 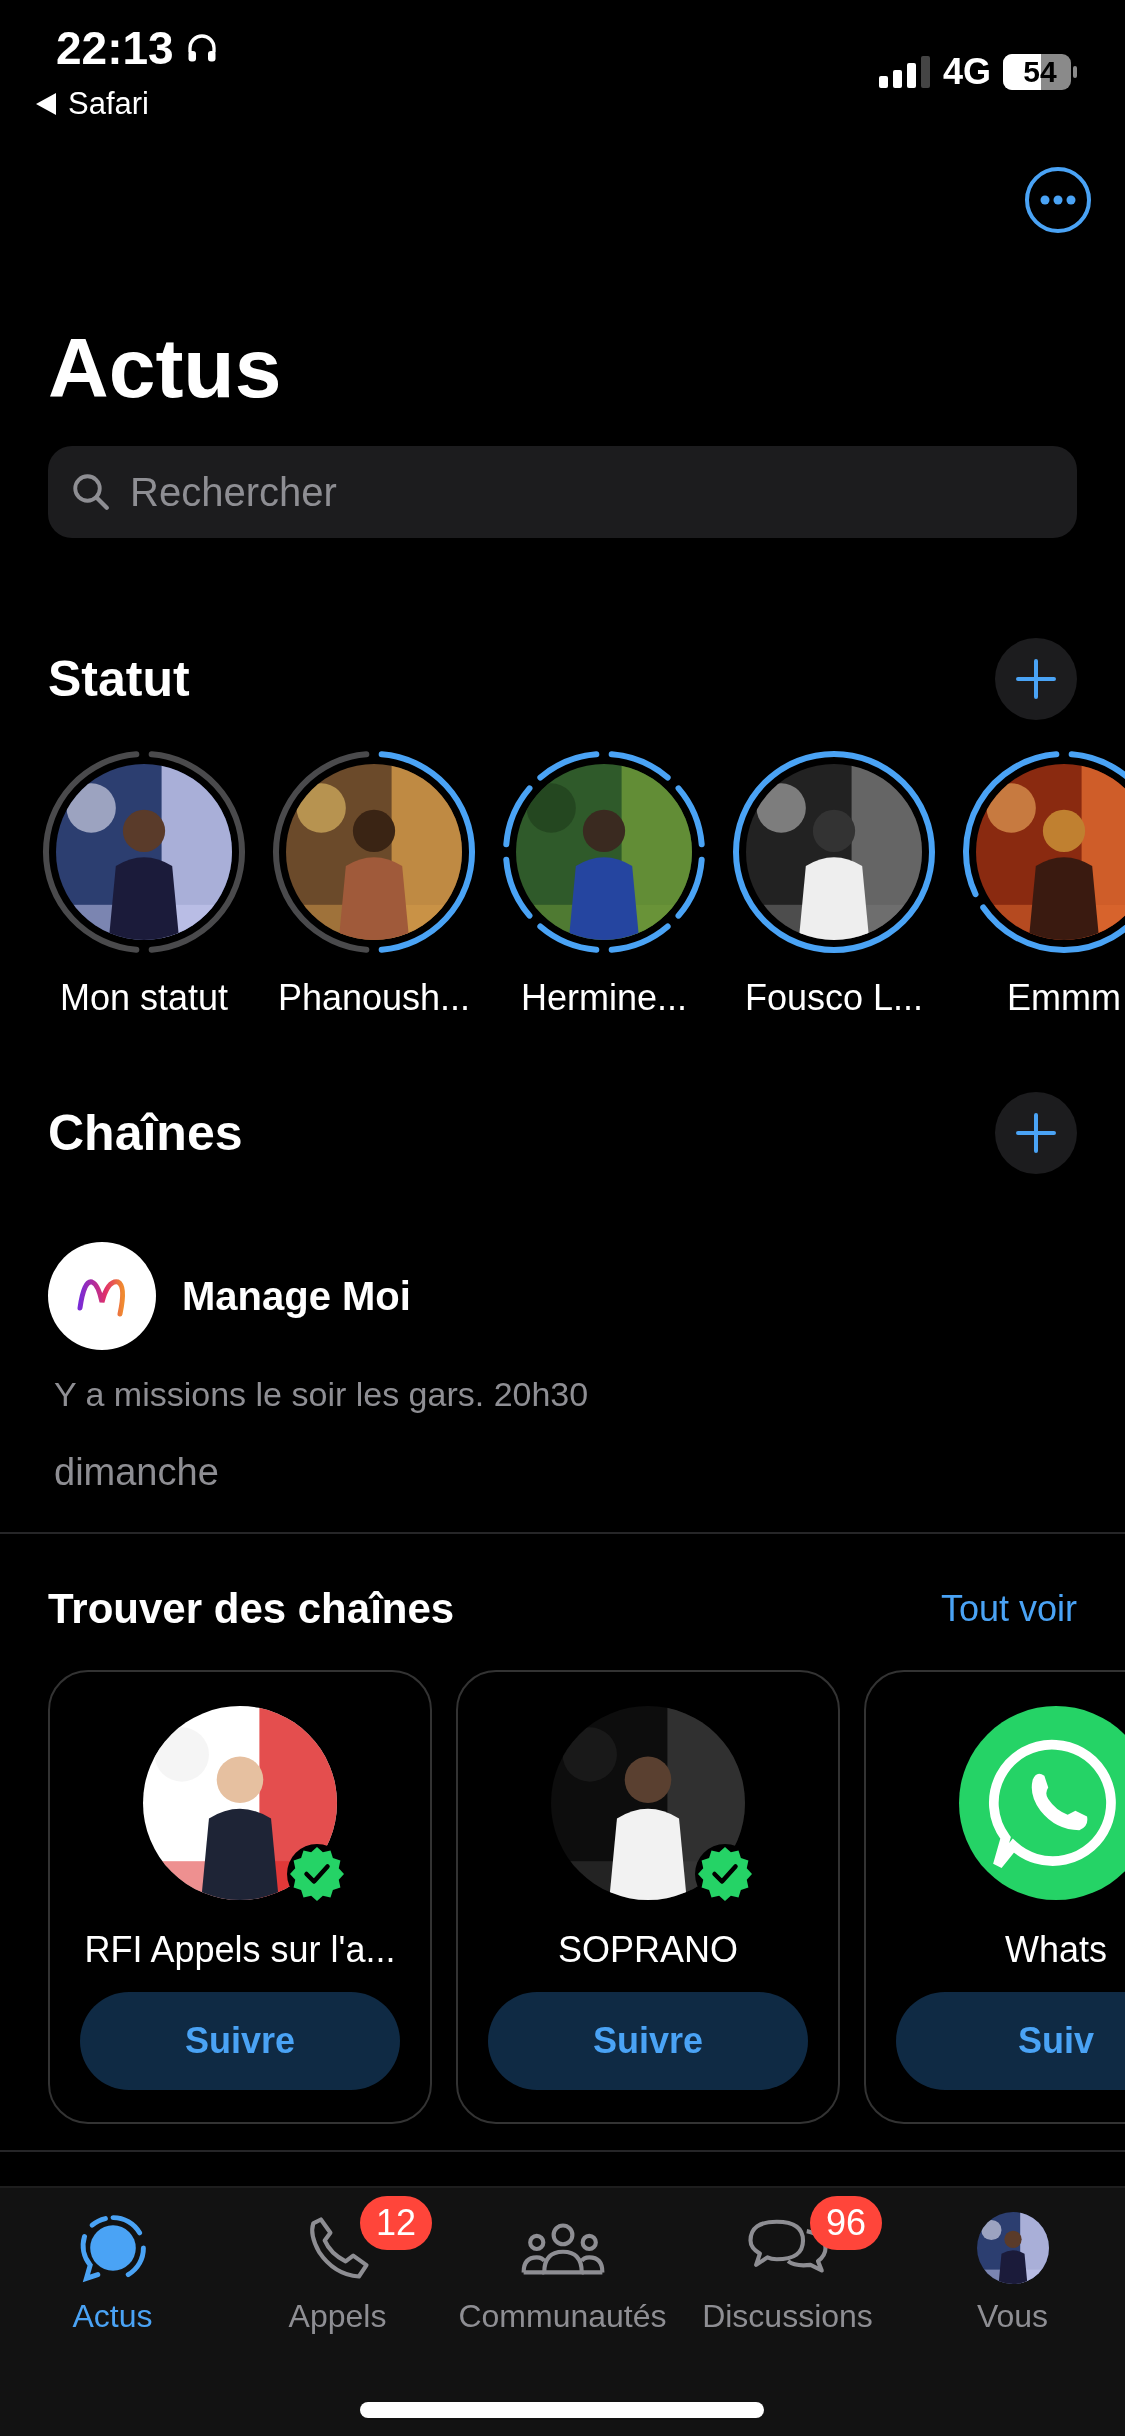 I want to click on ellipsis-icon, so click(x=1058, y=200).